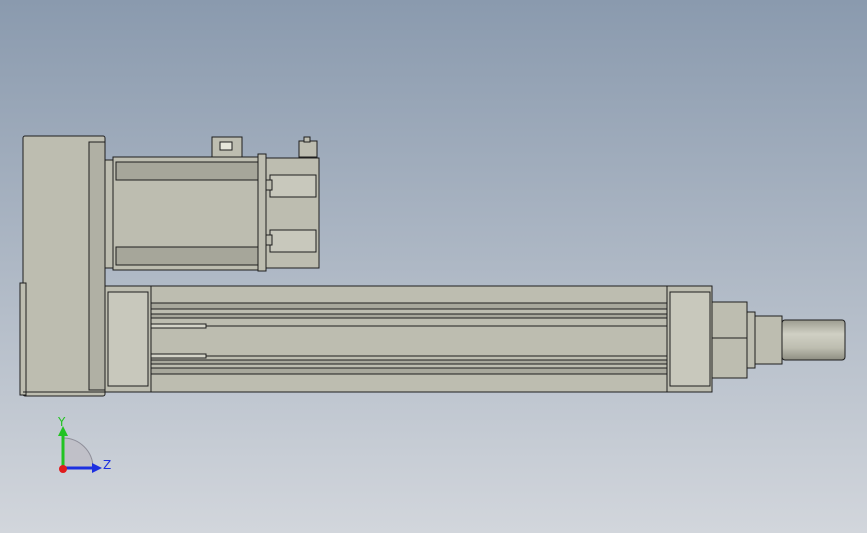  Describe the element at coordinates (107, 465) in the screenshot. I see `z-axis-label: Z` at that location.